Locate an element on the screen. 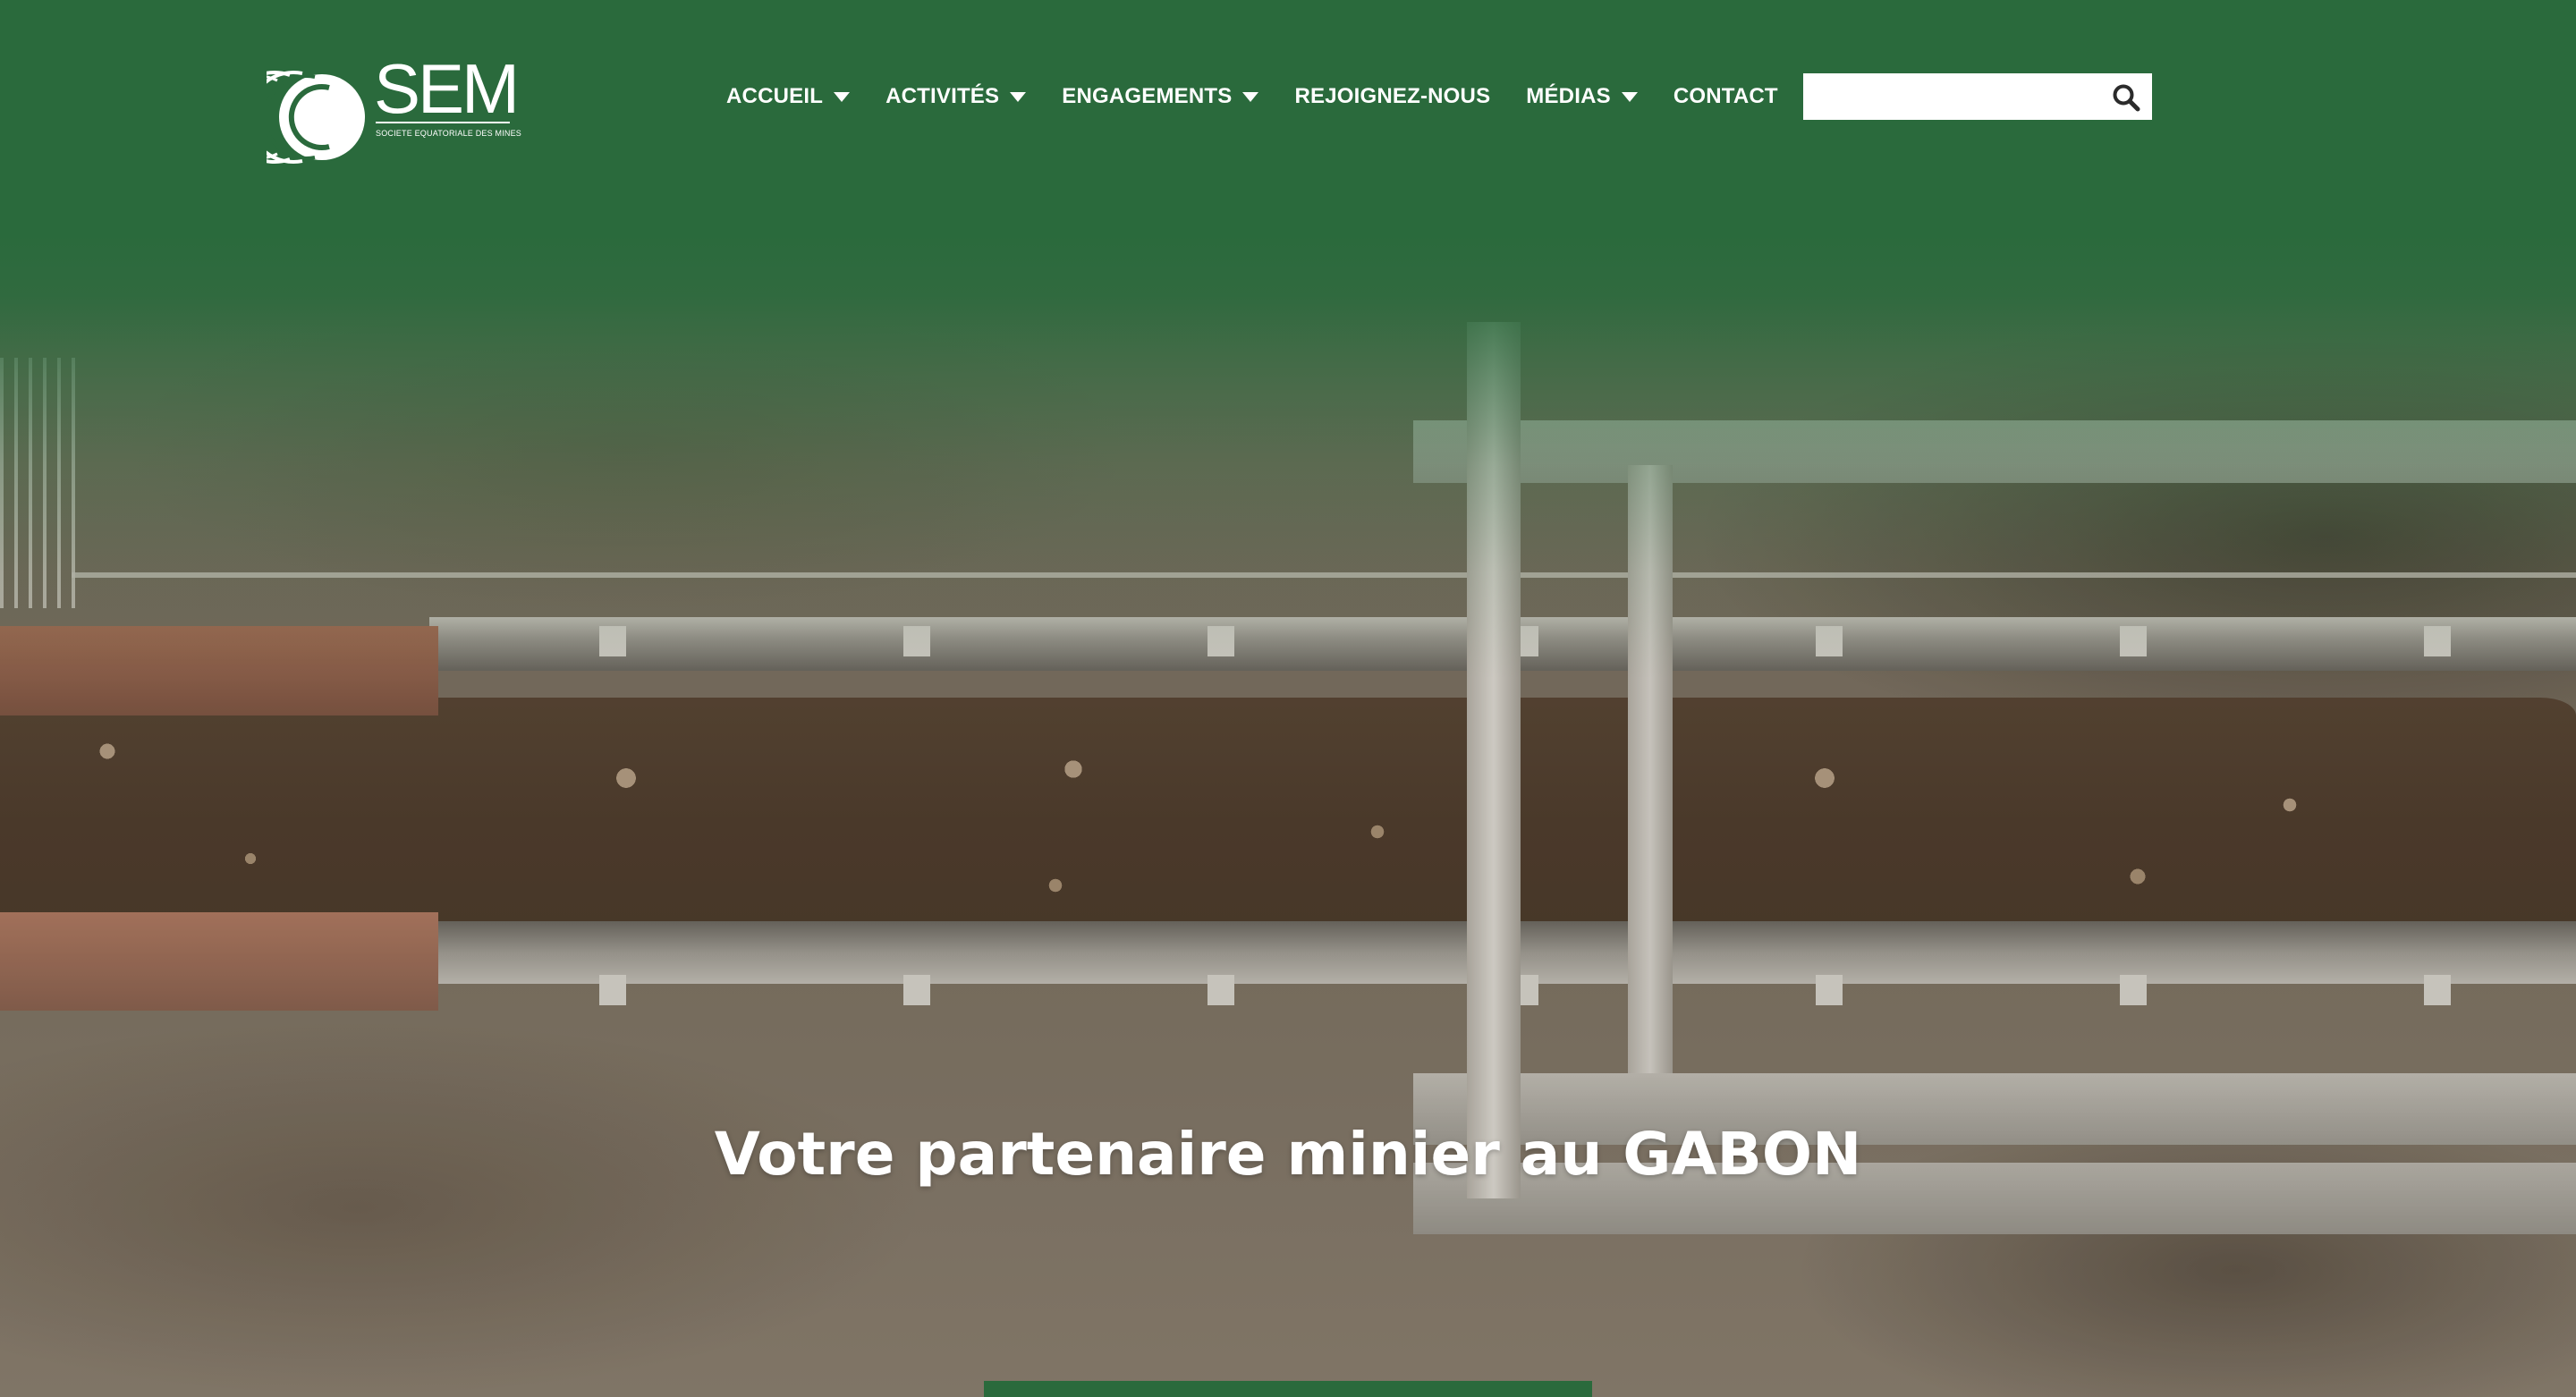  search-icon is located at coordinates (2126, 97).